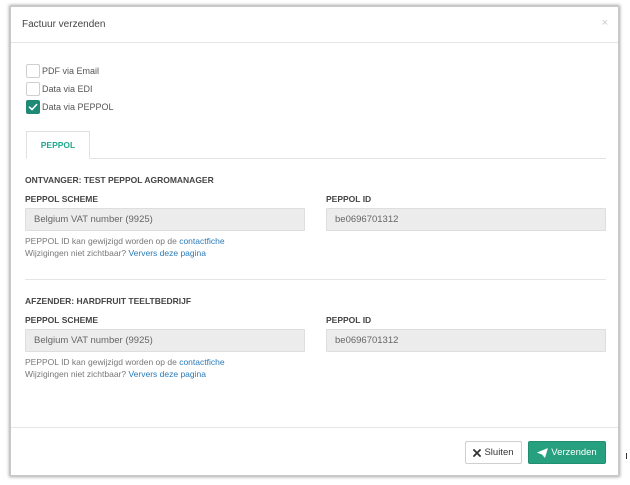 This screenshot has width=630, height=485. Describe the element at coordinates (543, 452) in the screenshot. I see `paper-plane-icon` at that location.